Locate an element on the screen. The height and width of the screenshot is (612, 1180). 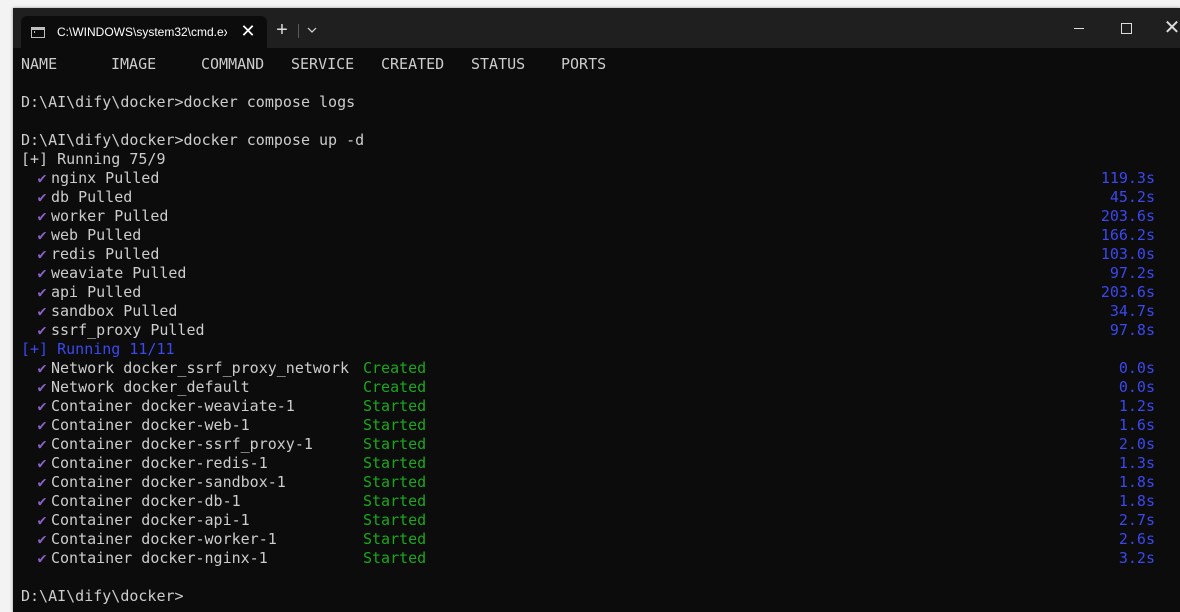
close-window-button: ✕ is located at coordinates (1164, 28).